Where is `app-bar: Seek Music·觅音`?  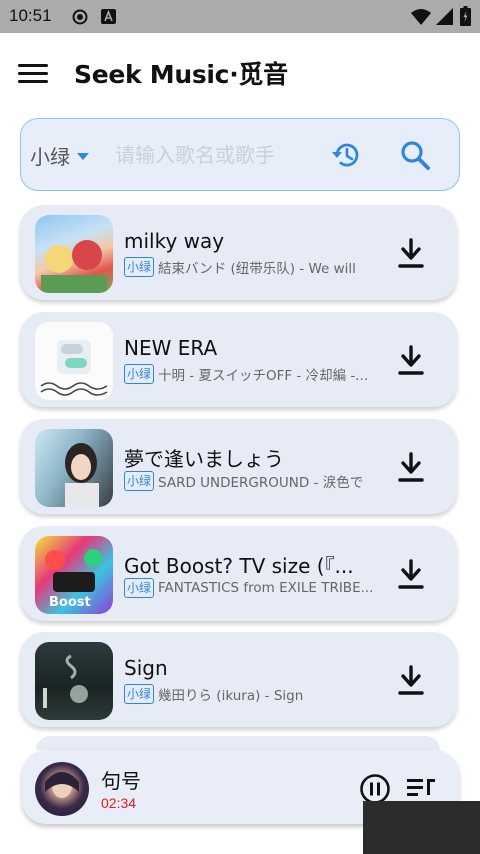 app-bar: Seek Music·觅音 is located at coordinates (240, 74).